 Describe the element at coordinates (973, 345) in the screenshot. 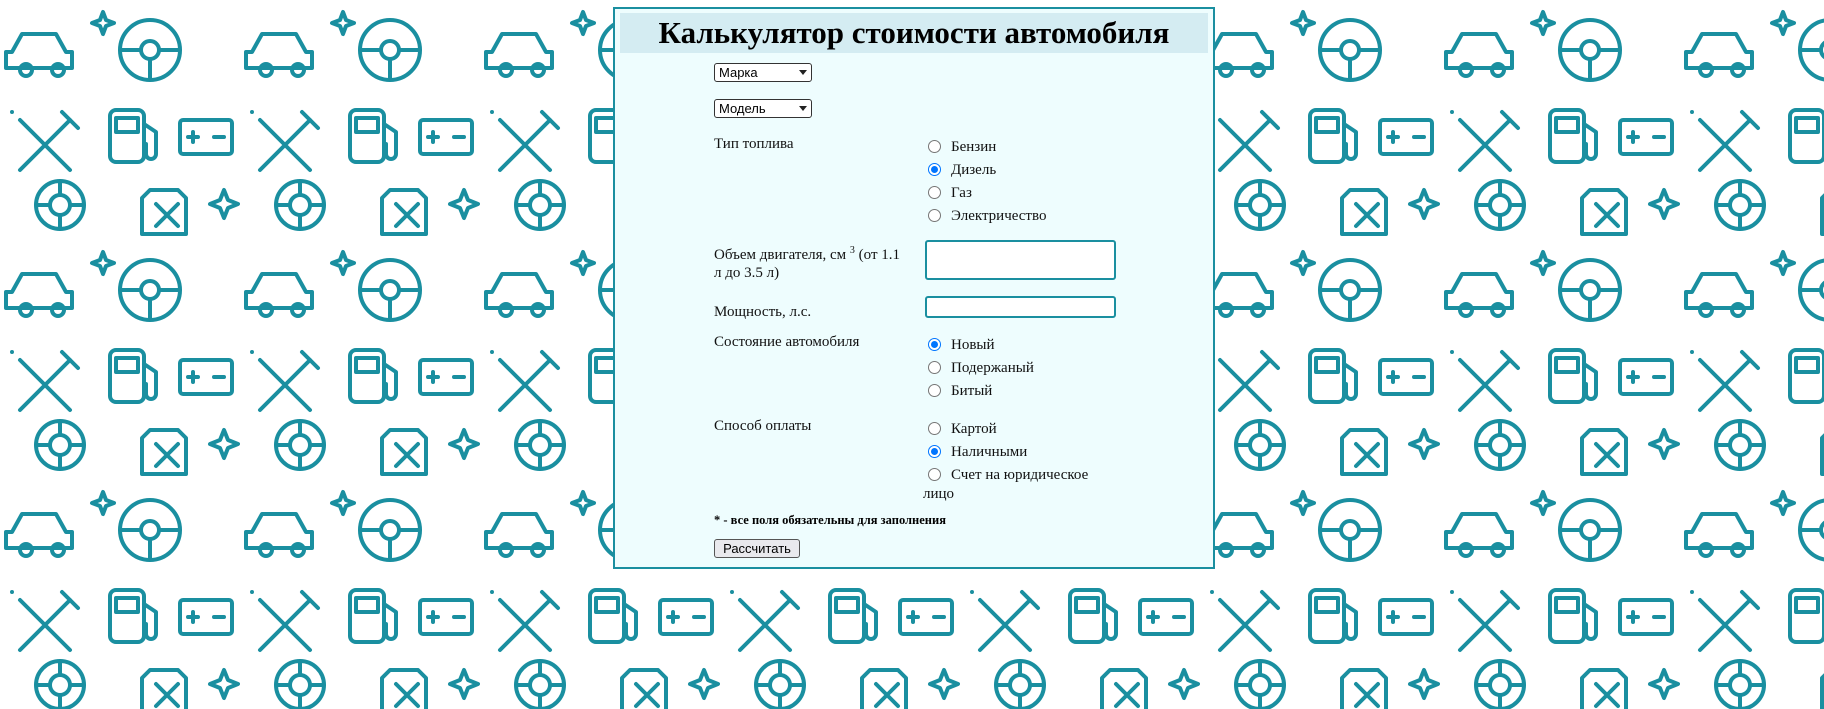

I see `radio-label: Новый` at that location.